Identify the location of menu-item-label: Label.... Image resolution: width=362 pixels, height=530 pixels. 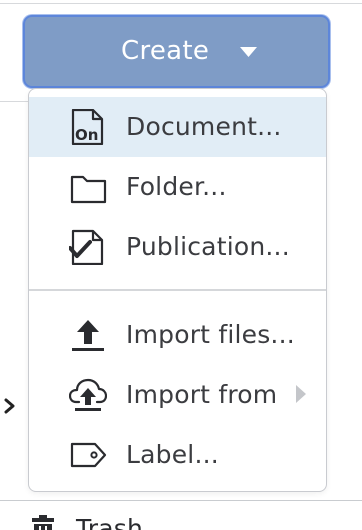
(172, 454).